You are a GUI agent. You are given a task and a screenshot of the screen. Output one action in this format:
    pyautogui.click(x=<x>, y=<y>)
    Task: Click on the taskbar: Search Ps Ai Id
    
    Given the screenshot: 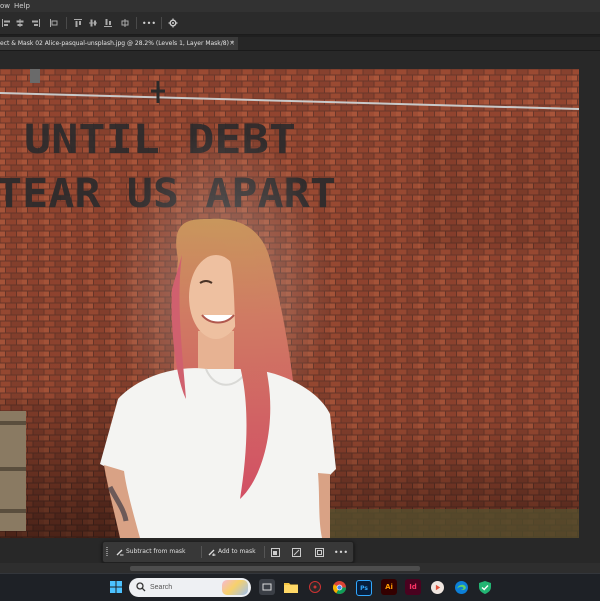 What is the action you would take?
    pyautogui.click(x=300, y=587)
    